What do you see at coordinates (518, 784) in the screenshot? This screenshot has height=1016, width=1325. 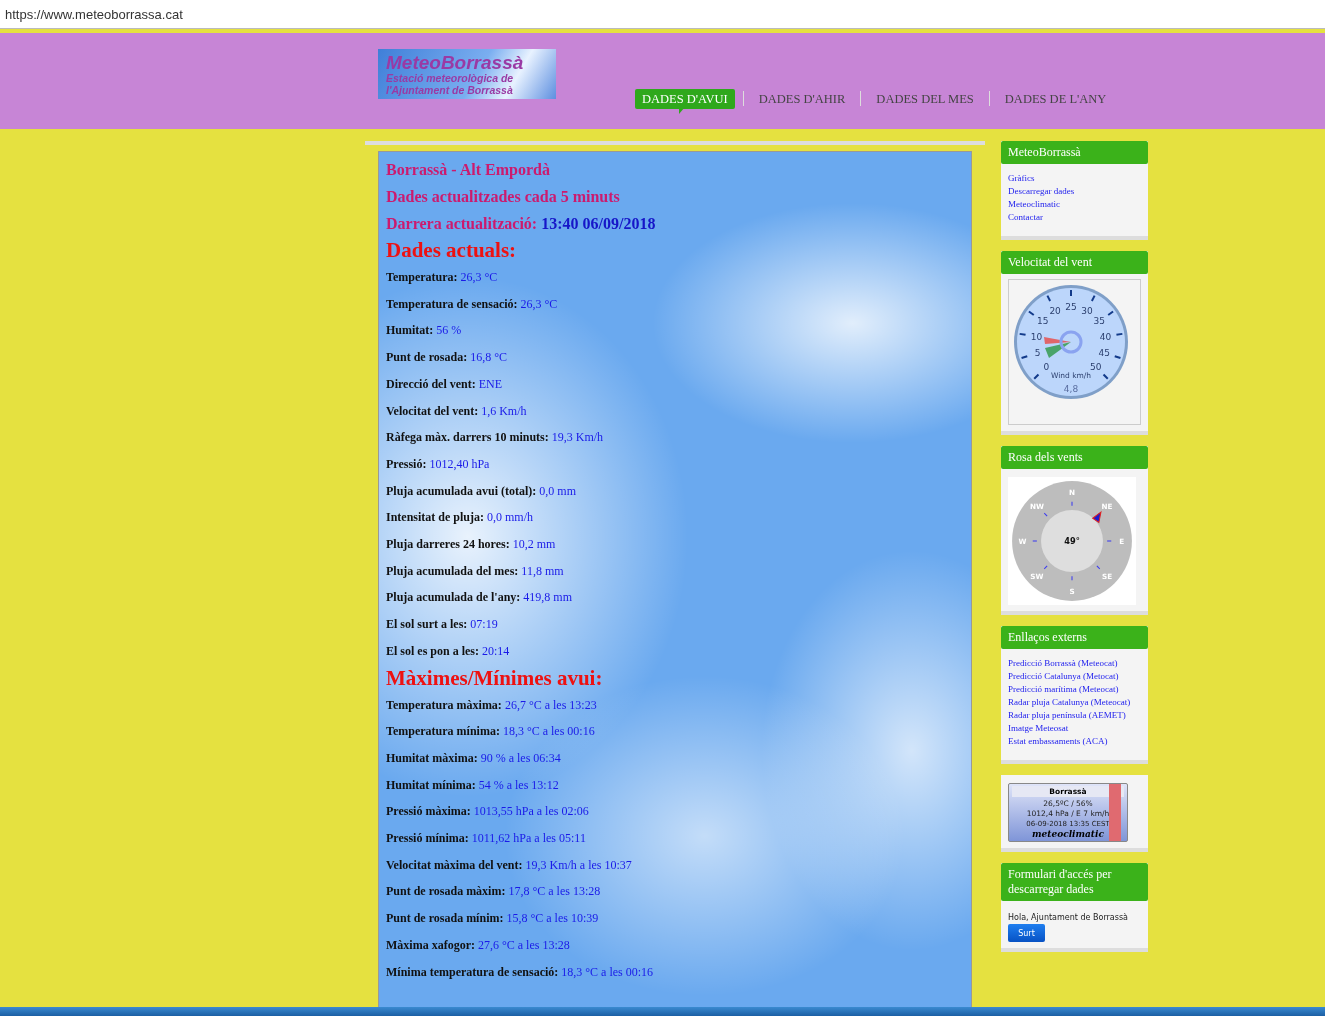 I see `data-value: 54 % a les 13:12` at bounding box center [518, 784].